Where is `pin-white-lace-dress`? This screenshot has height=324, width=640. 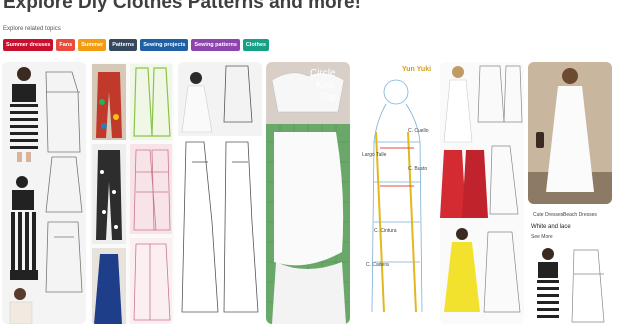
pin-white-lace-dress is located at coordinates (570, 133).